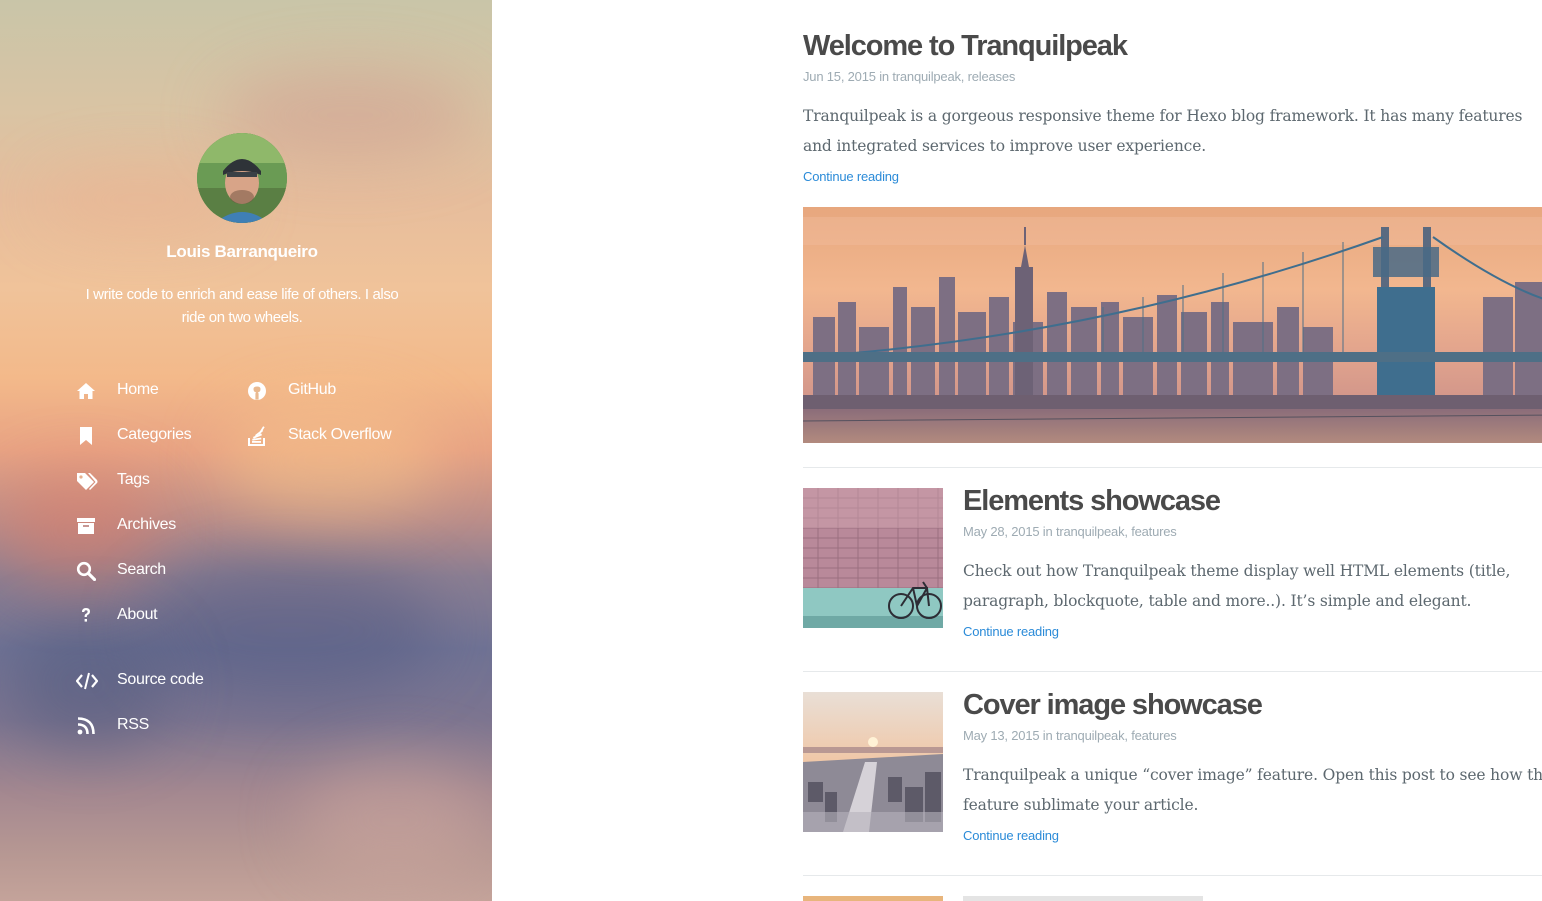  What do you see at coordinates (992, 76) in the screenshot?
I see `category-link: releases` at bounding box center [992, 76].